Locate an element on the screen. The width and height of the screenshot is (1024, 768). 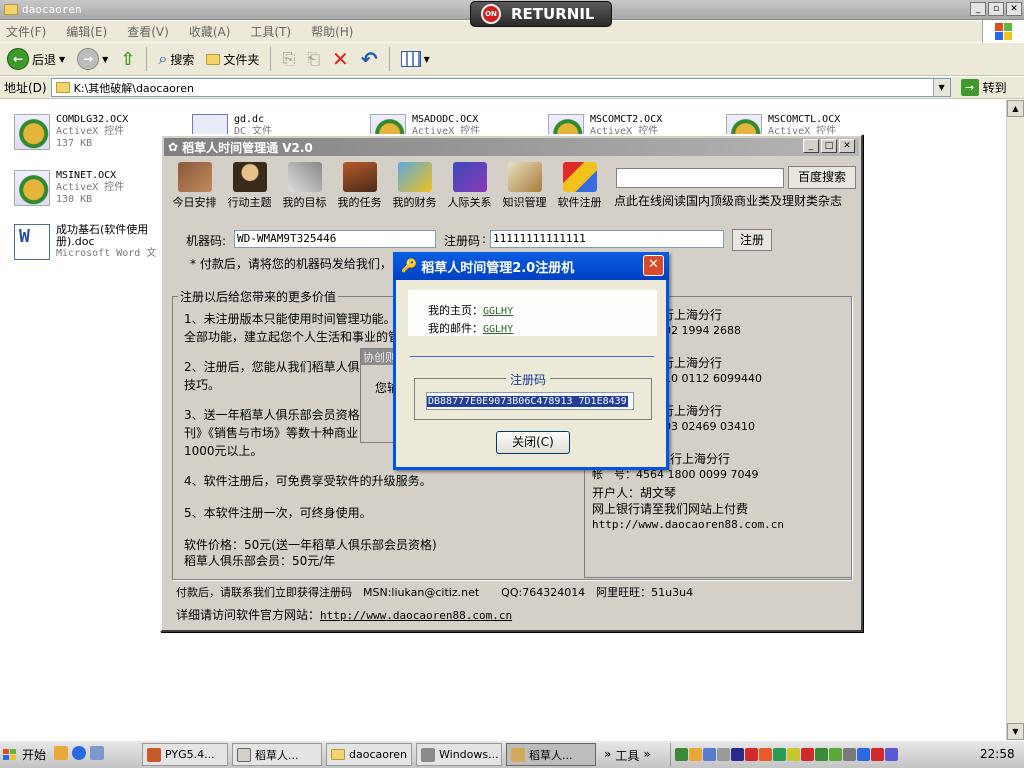
knowledge-button: 知识管理 is located at coordinates (524, 186).